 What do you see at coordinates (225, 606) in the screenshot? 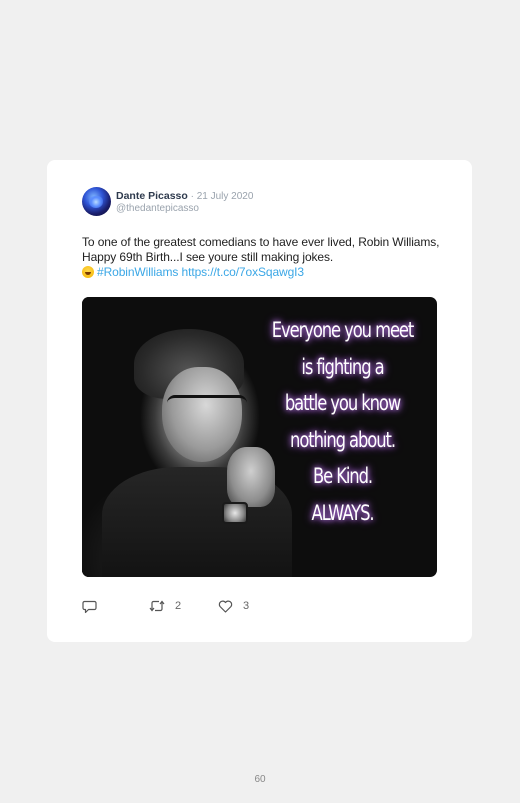
I see `heart-icon` at bounding box center [225, 606].